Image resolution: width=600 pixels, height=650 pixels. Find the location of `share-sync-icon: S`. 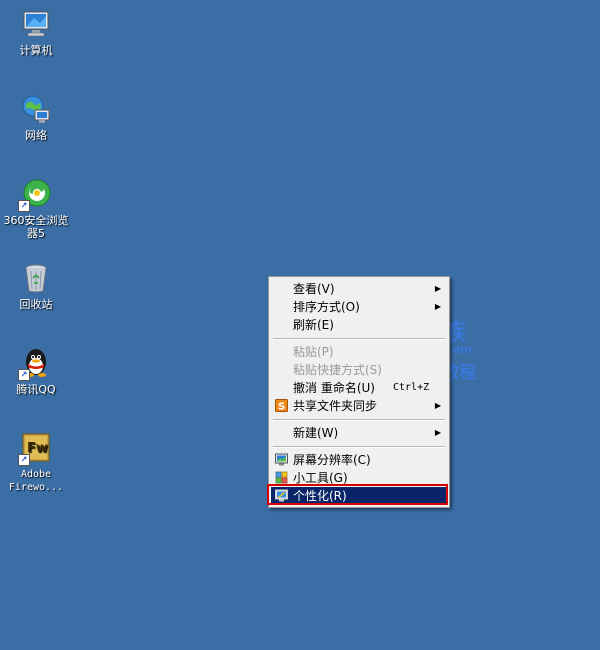

share-sync-icon: S is located at coordinates (281, 406).